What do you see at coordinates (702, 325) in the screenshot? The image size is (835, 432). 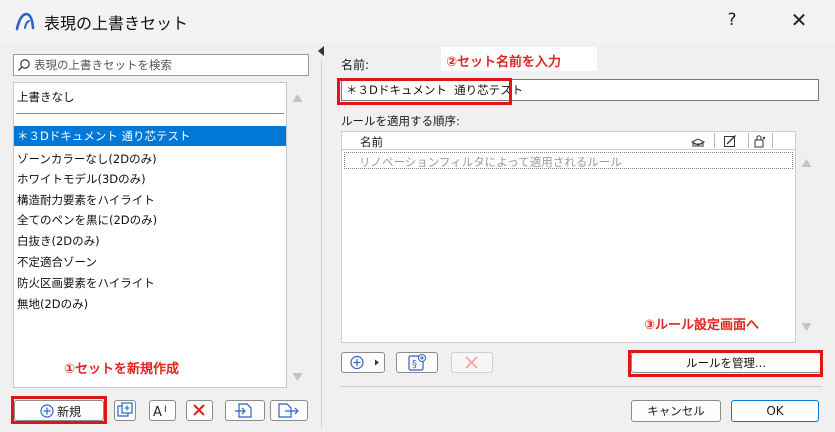 I see `annotation-step3: ③ルール設定画面へ` at bounding box center [702, 325].